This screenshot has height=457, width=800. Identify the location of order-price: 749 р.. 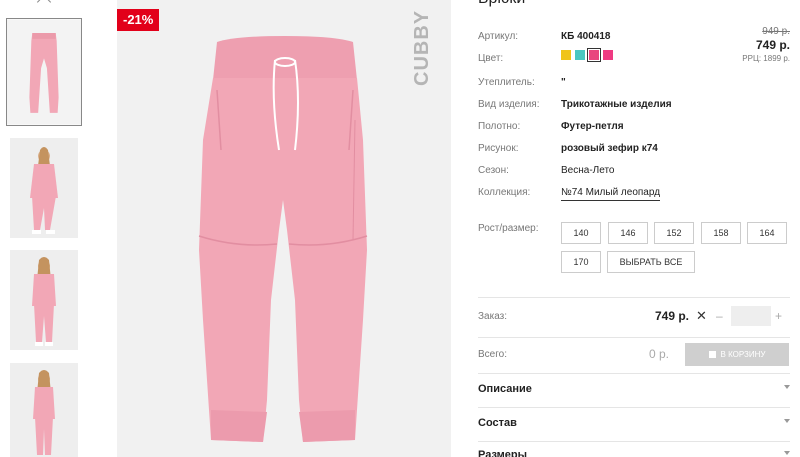
(672, 316).